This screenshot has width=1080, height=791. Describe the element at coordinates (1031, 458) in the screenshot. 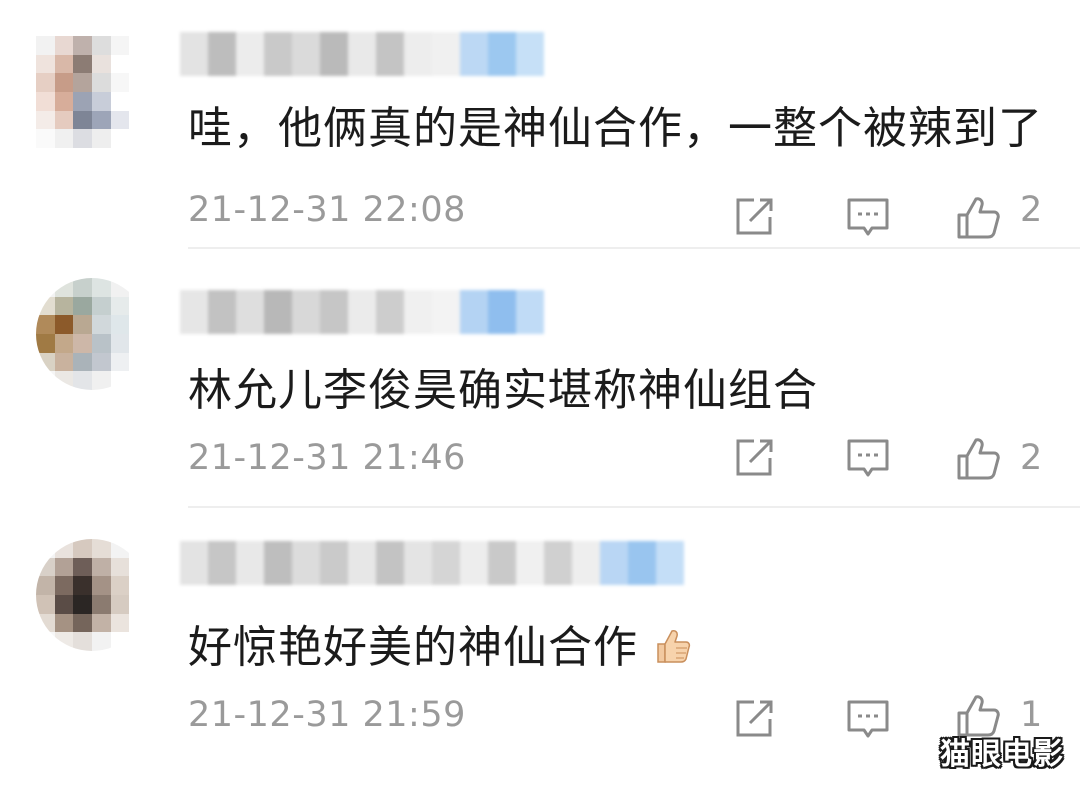

I see `like-count: 2` at that location.